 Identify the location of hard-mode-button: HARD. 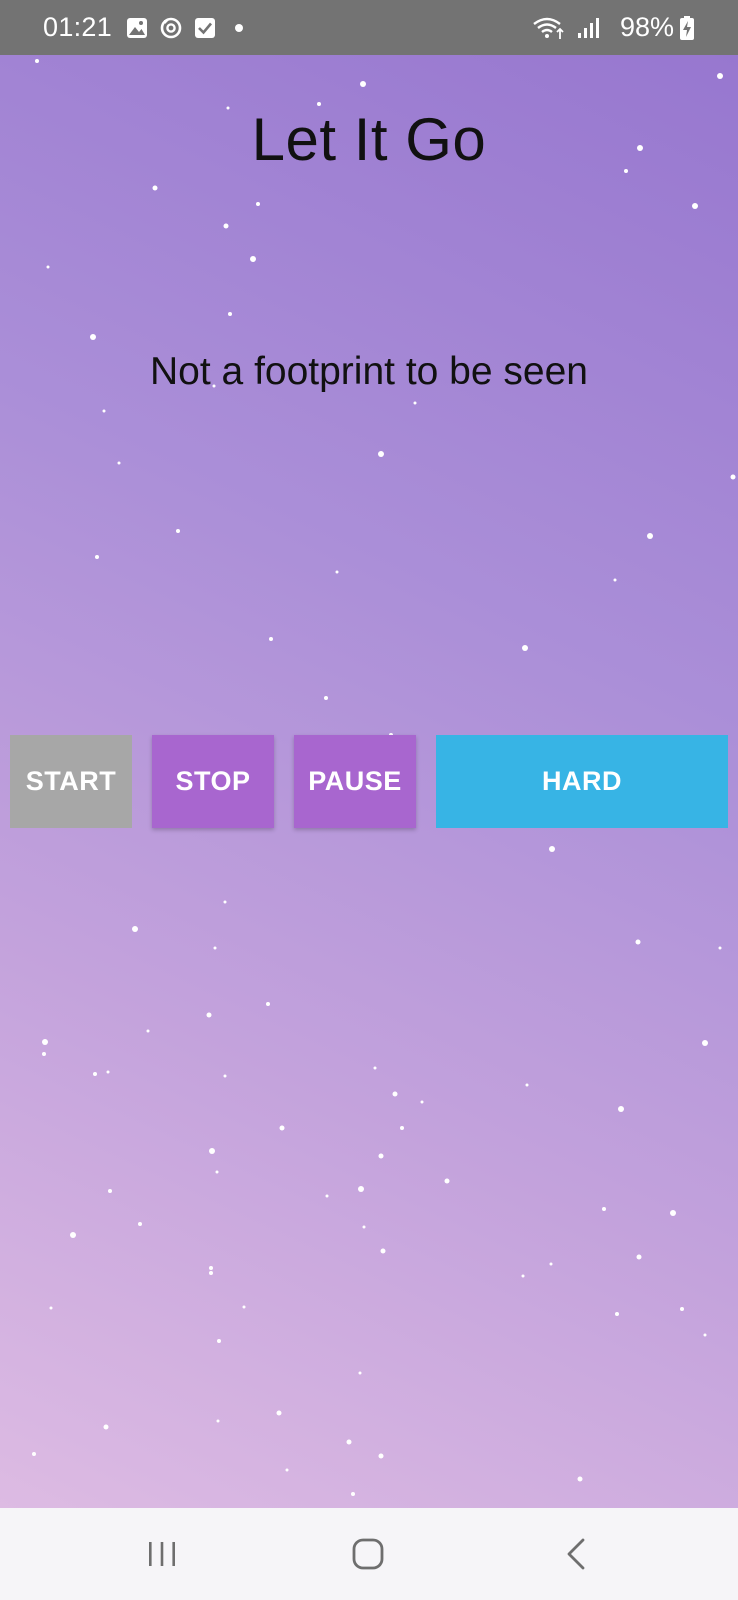
(582, 781).